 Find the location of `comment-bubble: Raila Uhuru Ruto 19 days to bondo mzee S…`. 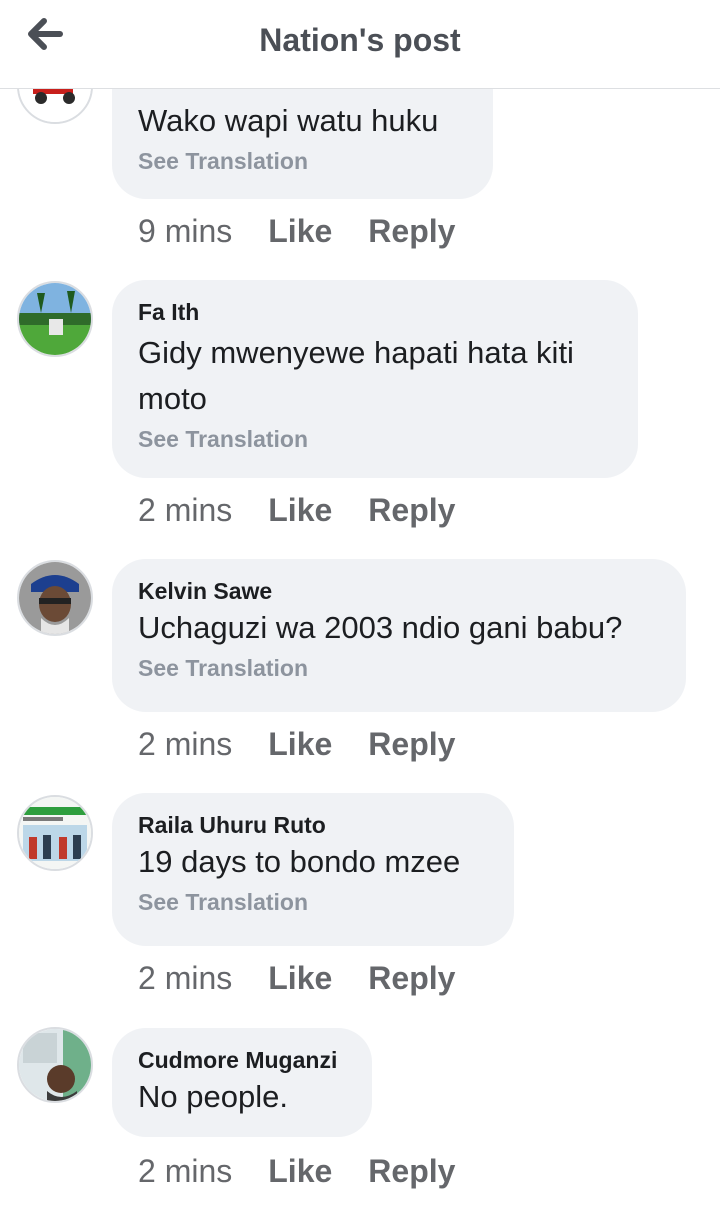

comment-bubble: Raila Uhuru Ruto 19 days to bondo mzee S… is located at coordinates (313, 869).